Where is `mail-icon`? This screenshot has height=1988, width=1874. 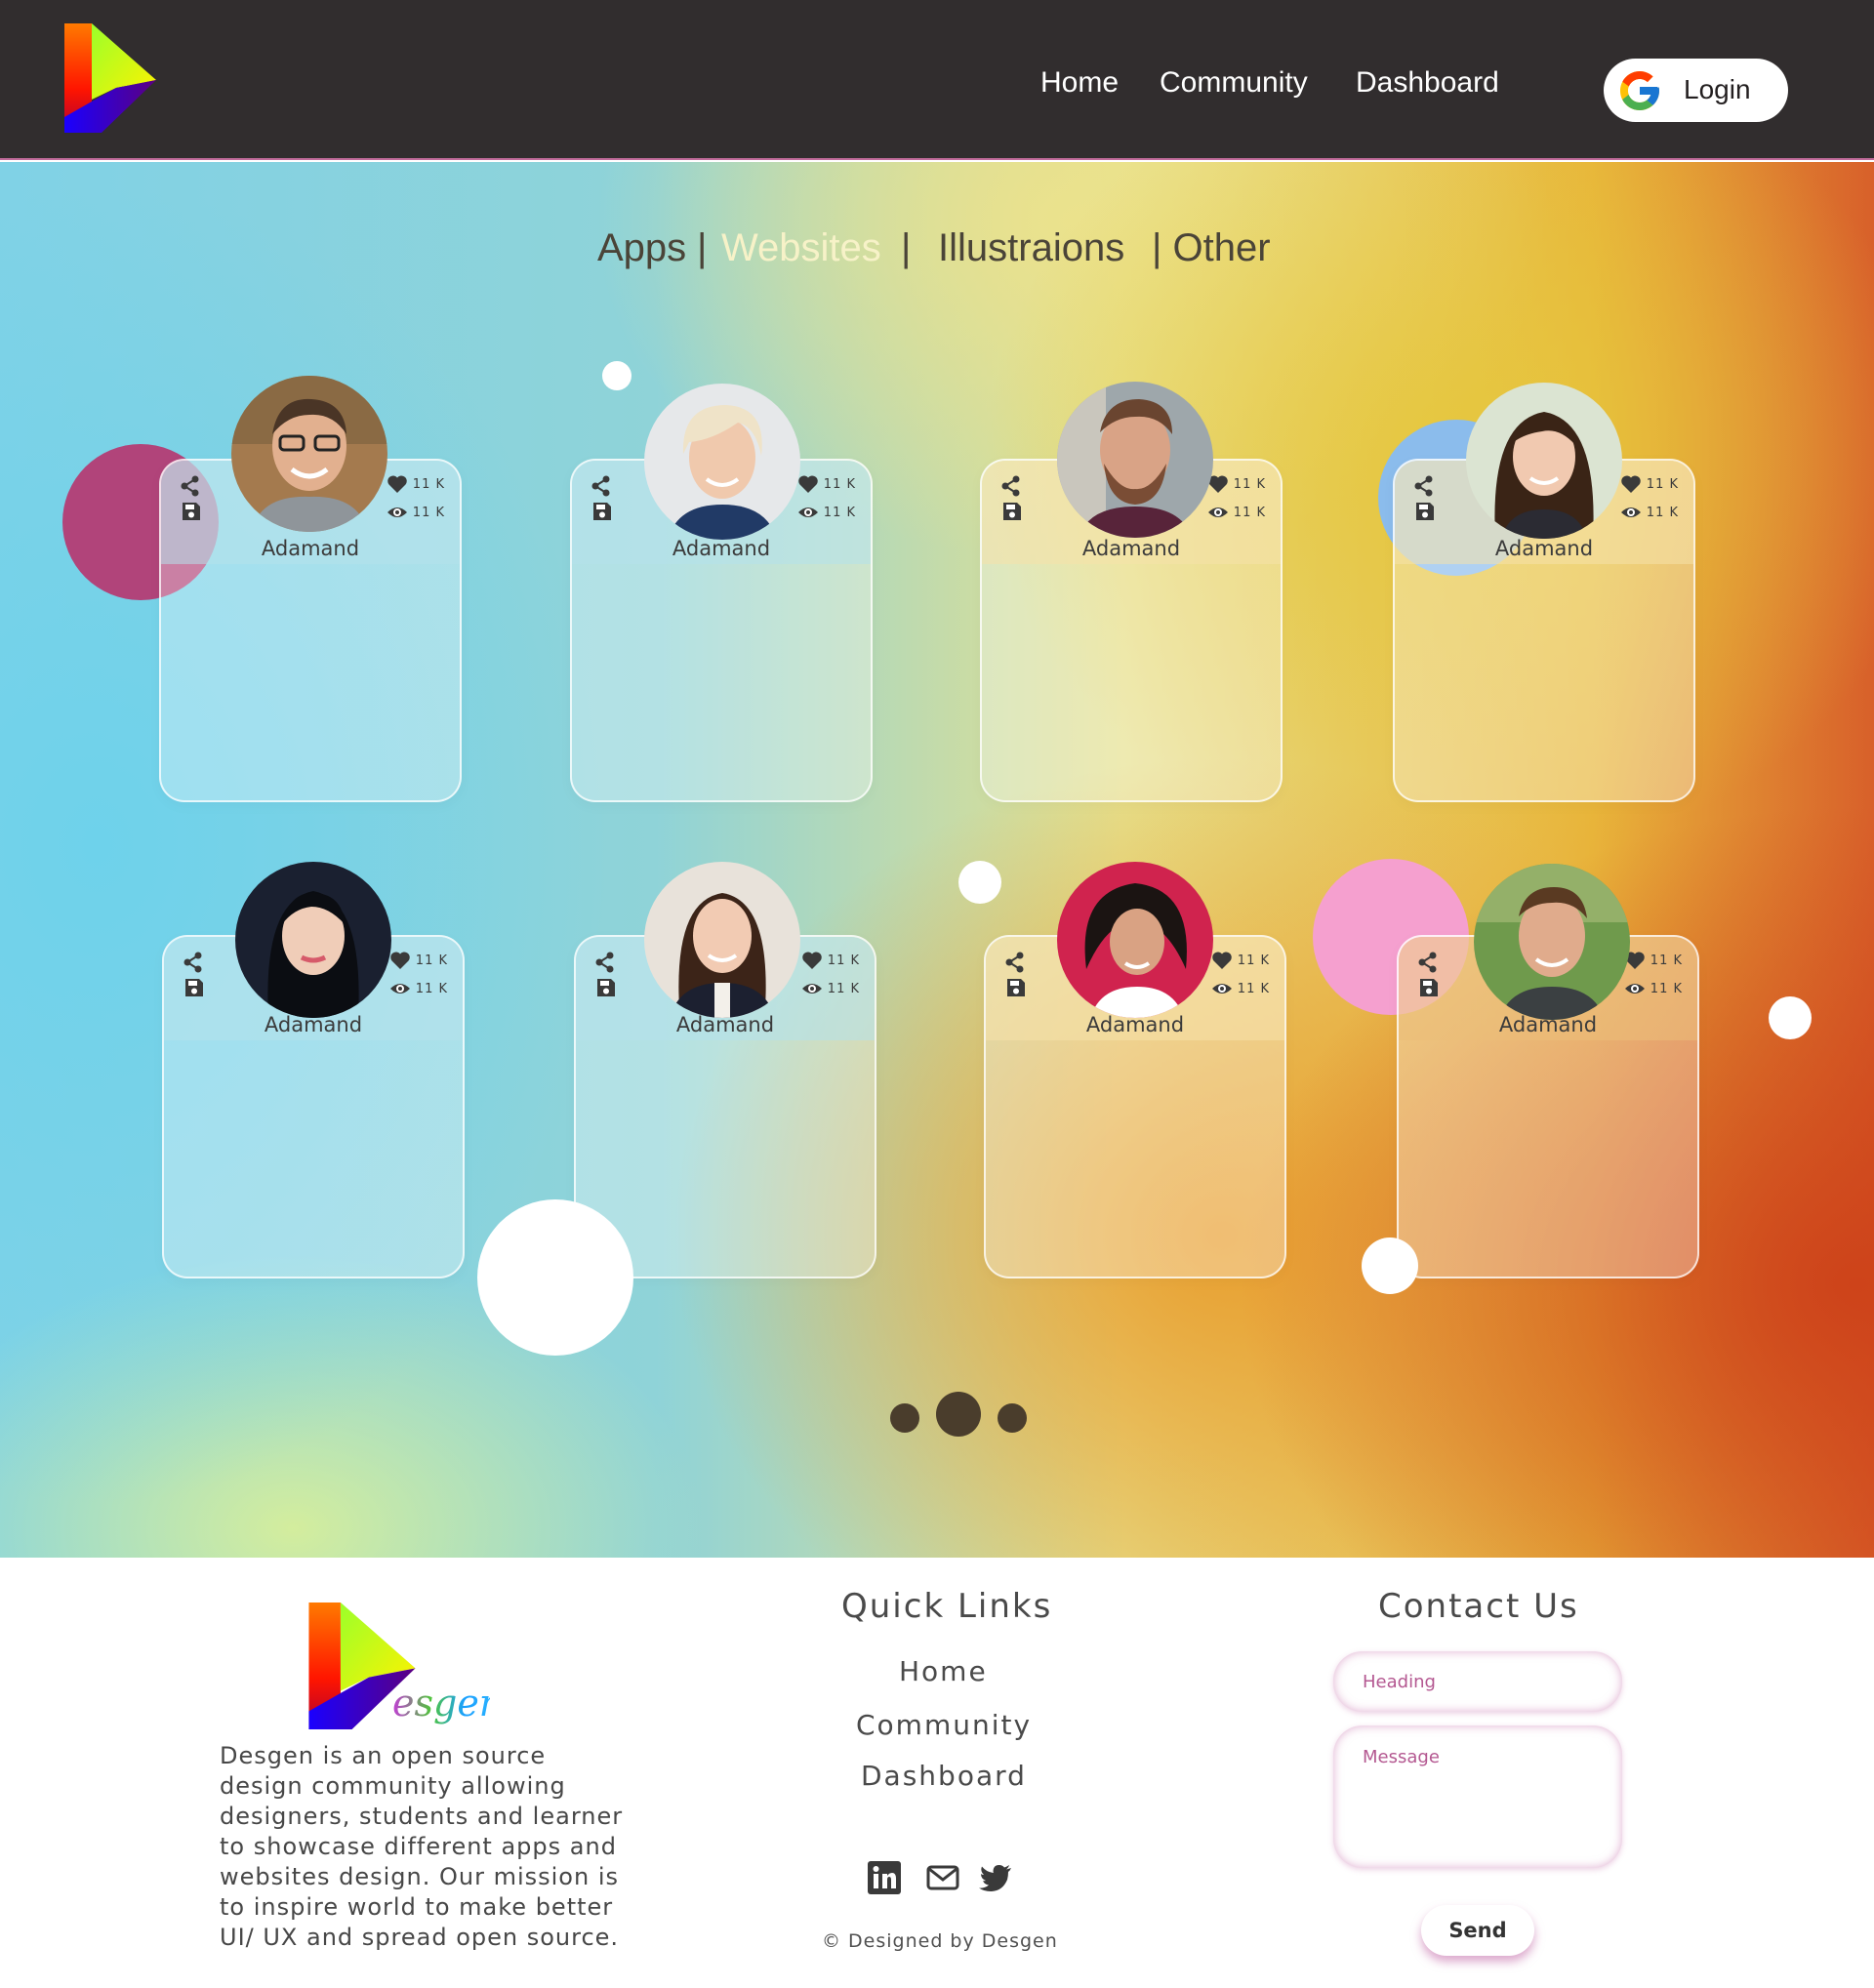
mail-icon is located at coordinates (942, 1877).